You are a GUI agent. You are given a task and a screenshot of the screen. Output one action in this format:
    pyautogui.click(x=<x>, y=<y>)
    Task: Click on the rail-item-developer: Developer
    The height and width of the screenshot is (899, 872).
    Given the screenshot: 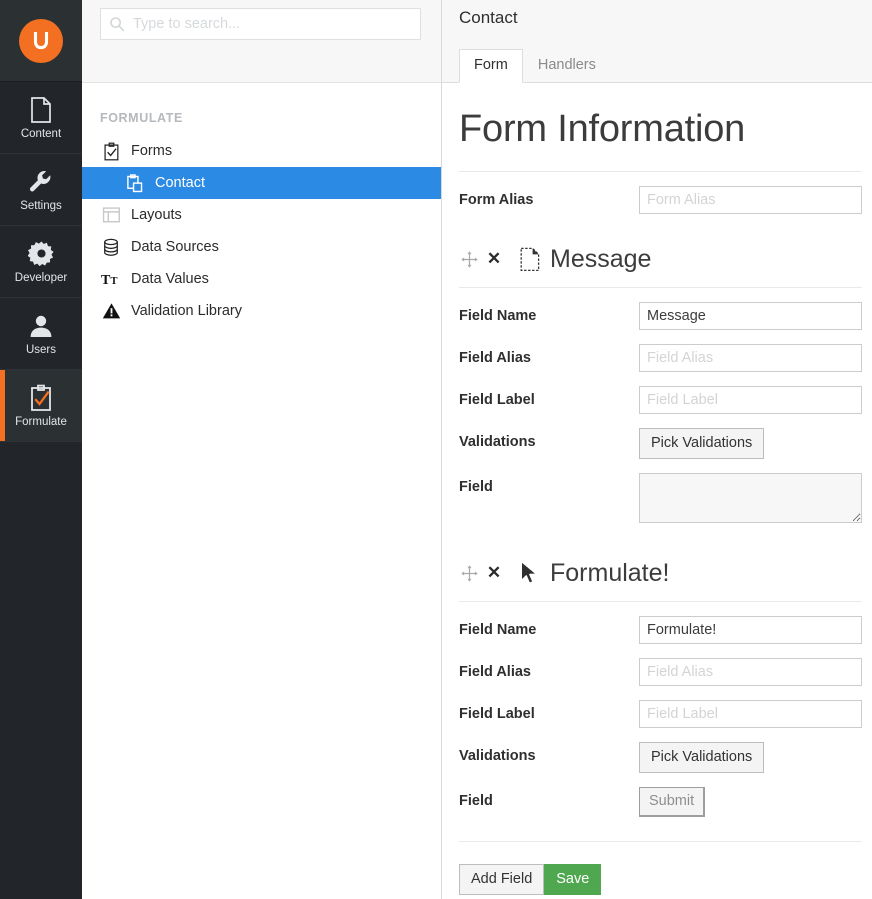 What is the action you would take?
    pyautogui.click(x=41, y=262)
    